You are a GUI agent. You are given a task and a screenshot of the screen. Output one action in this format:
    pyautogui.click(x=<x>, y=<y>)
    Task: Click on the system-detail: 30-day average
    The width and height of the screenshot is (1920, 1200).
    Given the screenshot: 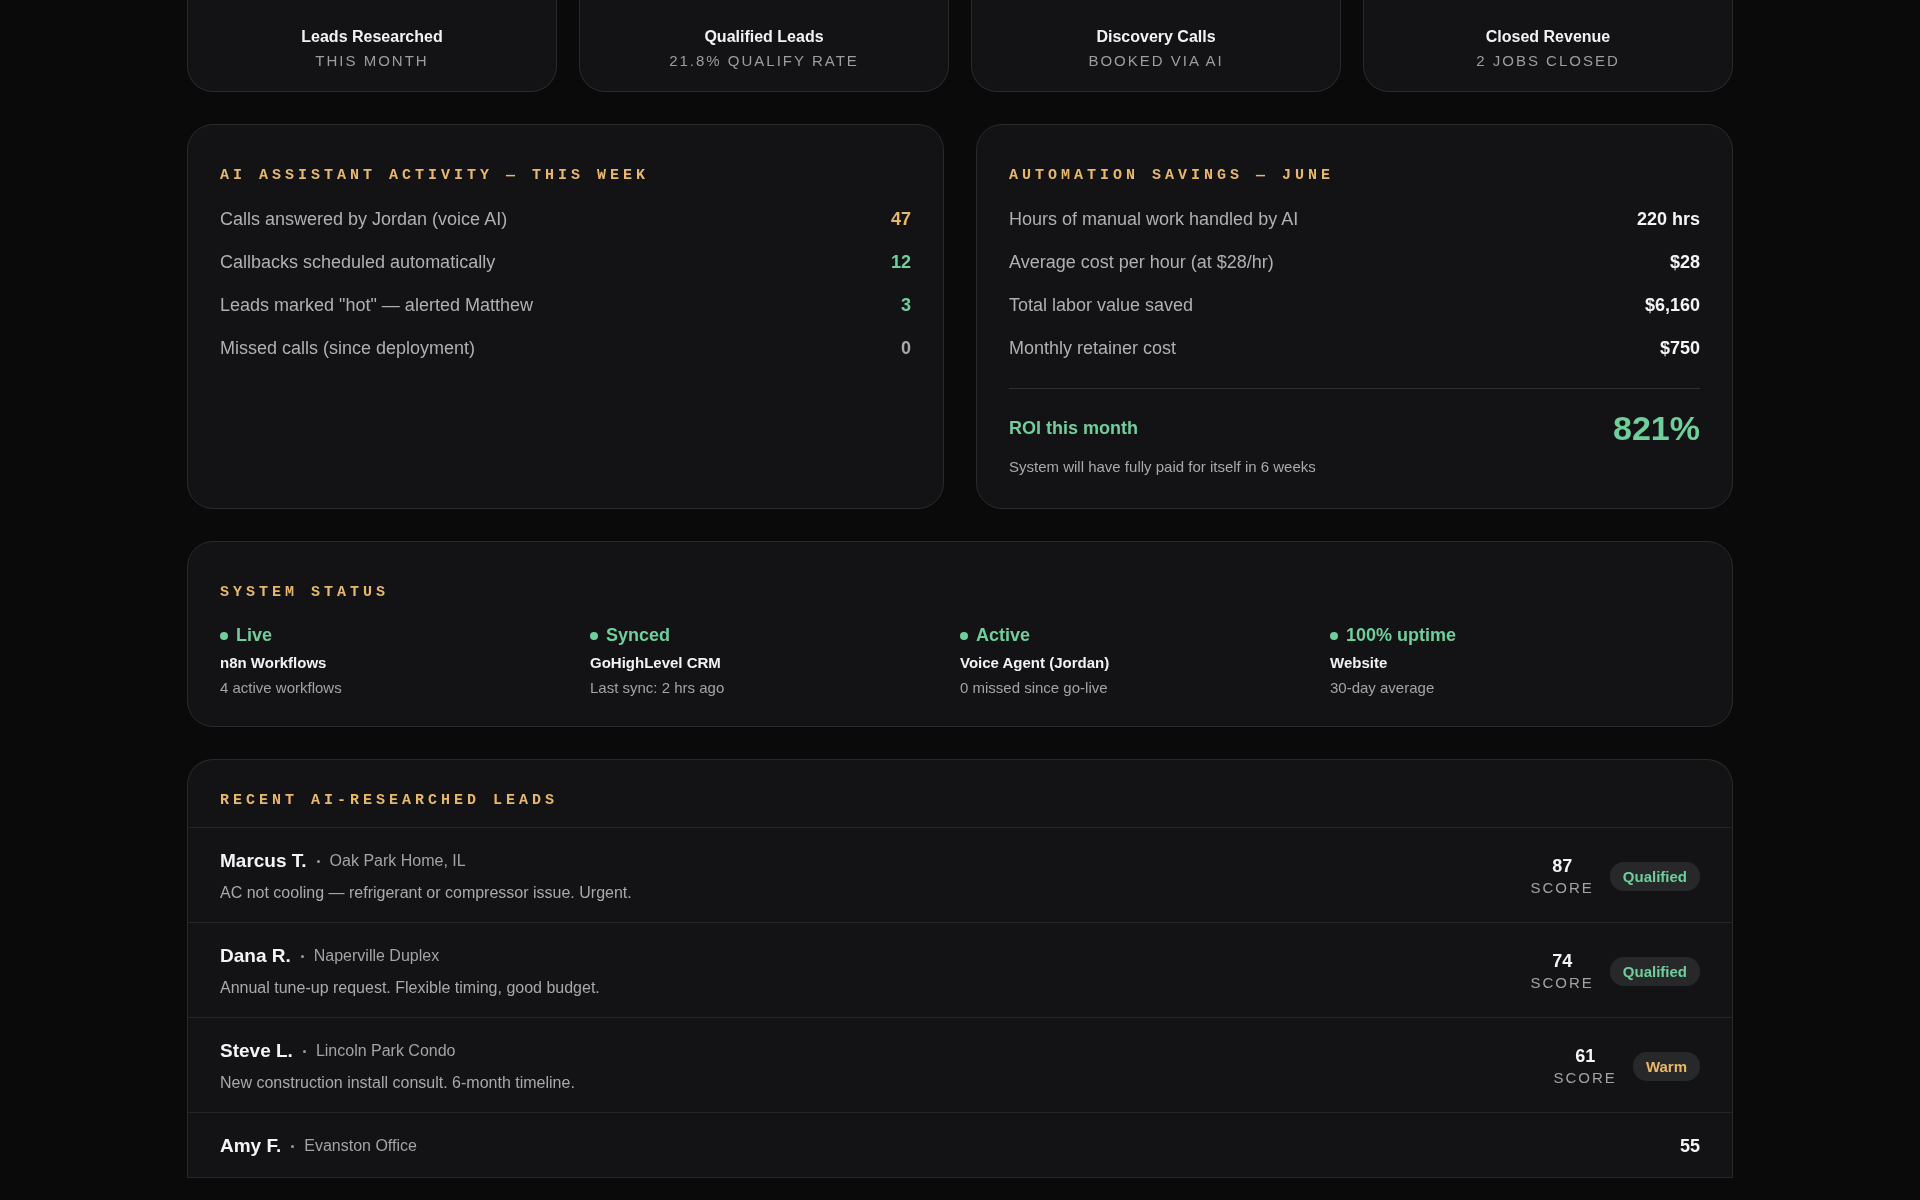 What is the action you would take?
    pyautogui.click(x=1383, y=687)
    